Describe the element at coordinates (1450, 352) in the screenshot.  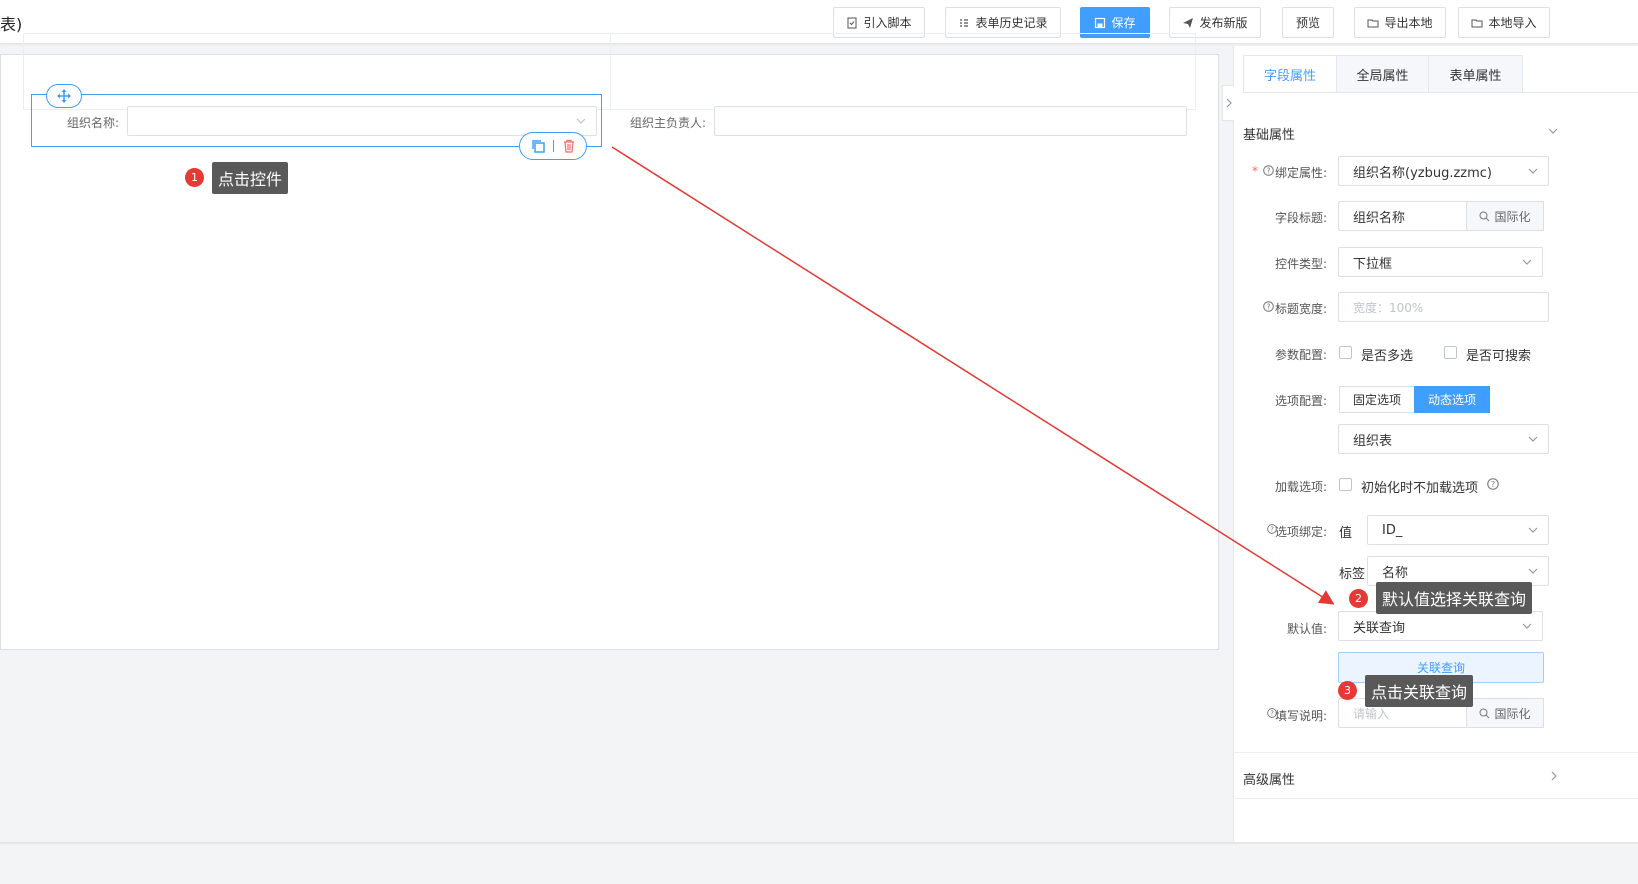
I see `searchable-checkbox` at that location.